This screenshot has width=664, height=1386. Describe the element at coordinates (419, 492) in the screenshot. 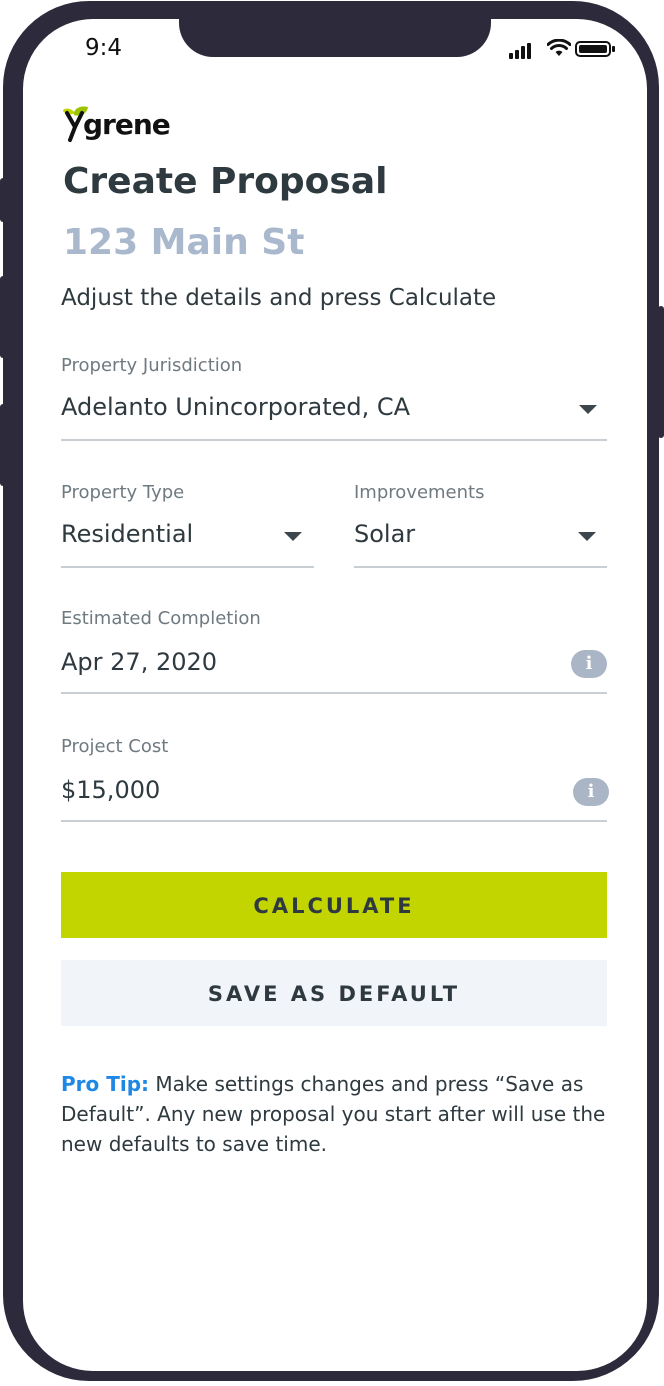

I see `improvements-label: Improvements` at that location.